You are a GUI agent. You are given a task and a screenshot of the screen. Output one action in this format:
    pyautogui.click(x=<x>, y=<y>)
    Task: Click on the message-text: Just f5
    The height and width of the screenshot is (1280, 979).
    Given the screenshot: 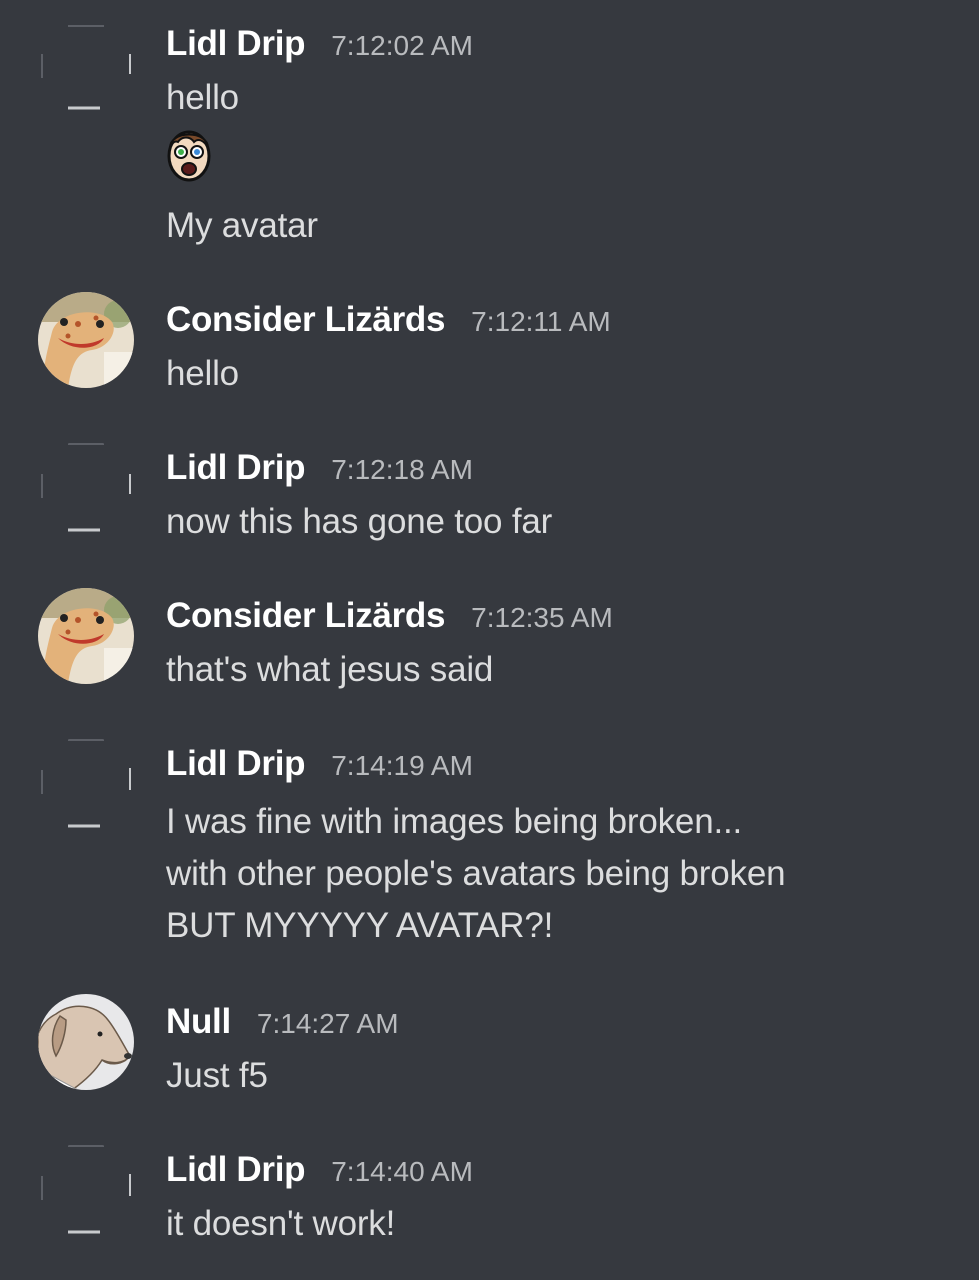 What is the action you would take?
    pyautogui.click(x=217, y=1075)
    